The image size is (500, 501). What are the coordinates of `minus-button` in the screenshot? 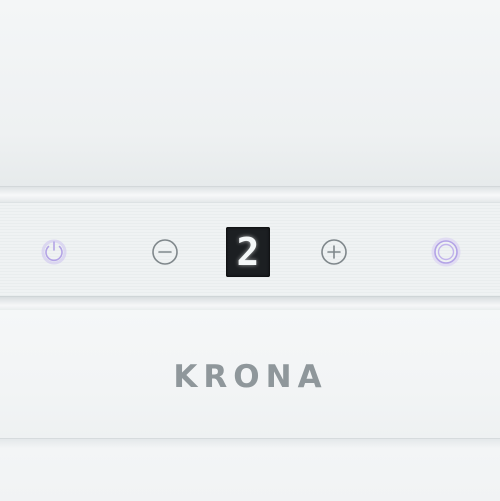 It's located at (165, 252).